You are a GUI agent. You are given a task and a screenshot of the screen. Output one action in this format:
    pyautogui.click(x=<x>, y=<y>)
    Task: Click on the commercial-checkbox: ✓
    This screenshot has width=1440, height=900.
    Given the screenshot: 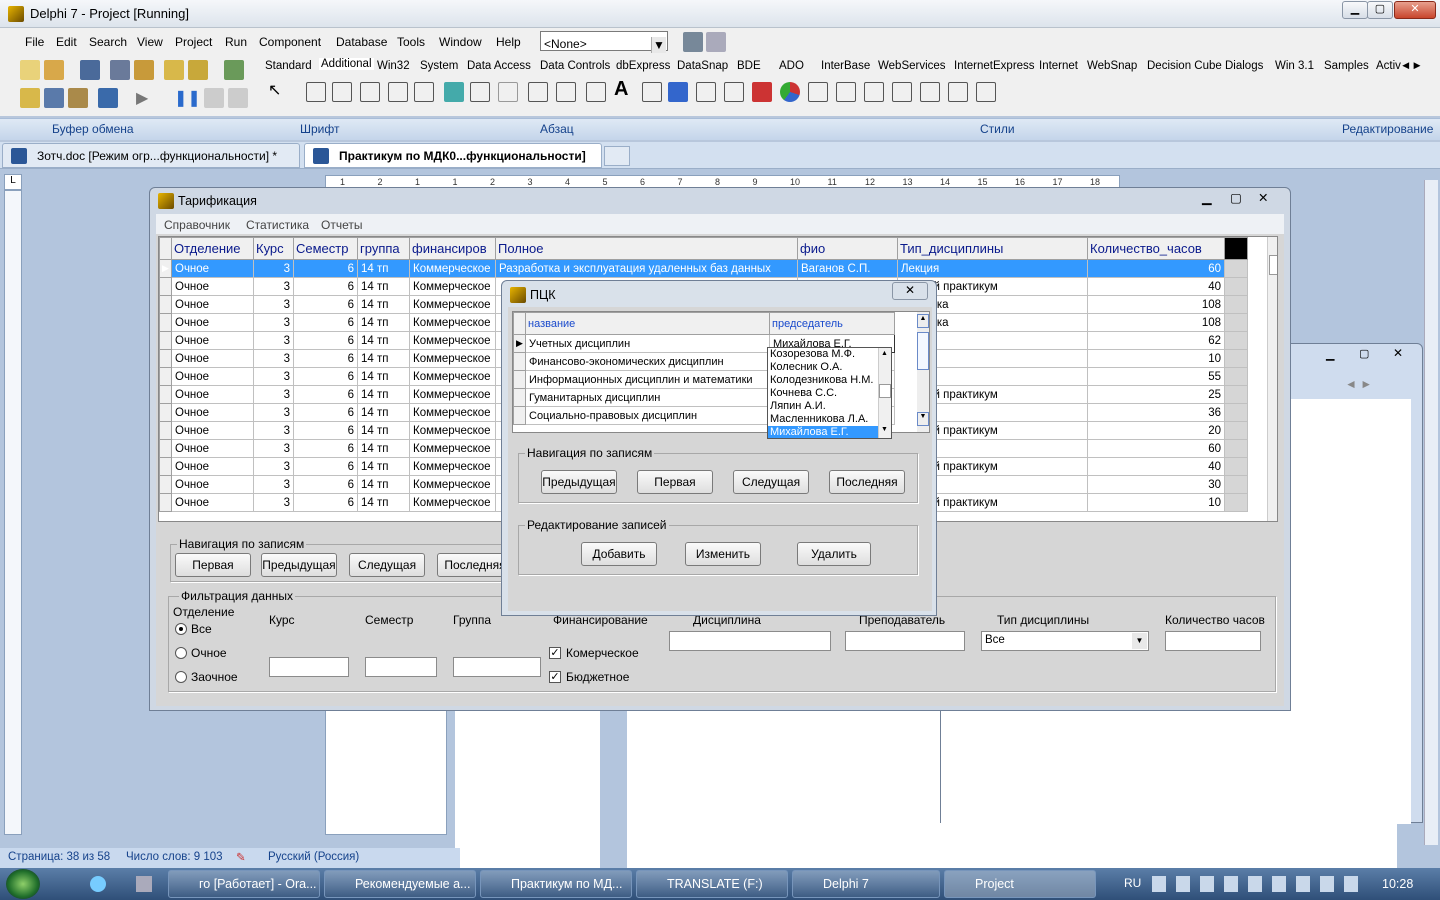 What is the action you would take?
    pyautogui.click(x=555, y=653)
    